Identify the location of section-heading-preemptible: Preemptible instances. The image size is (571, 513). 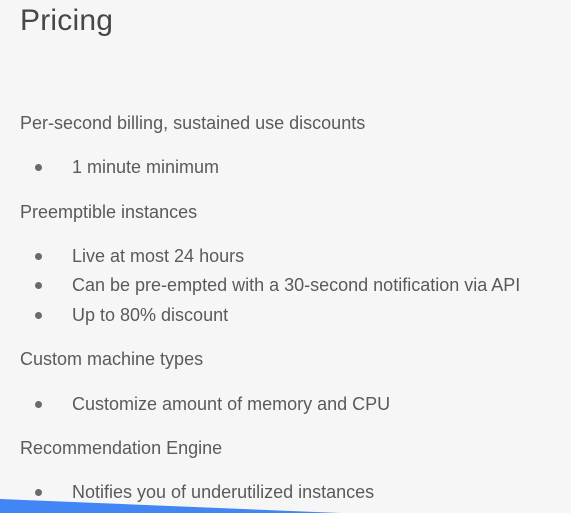
(109, 212).